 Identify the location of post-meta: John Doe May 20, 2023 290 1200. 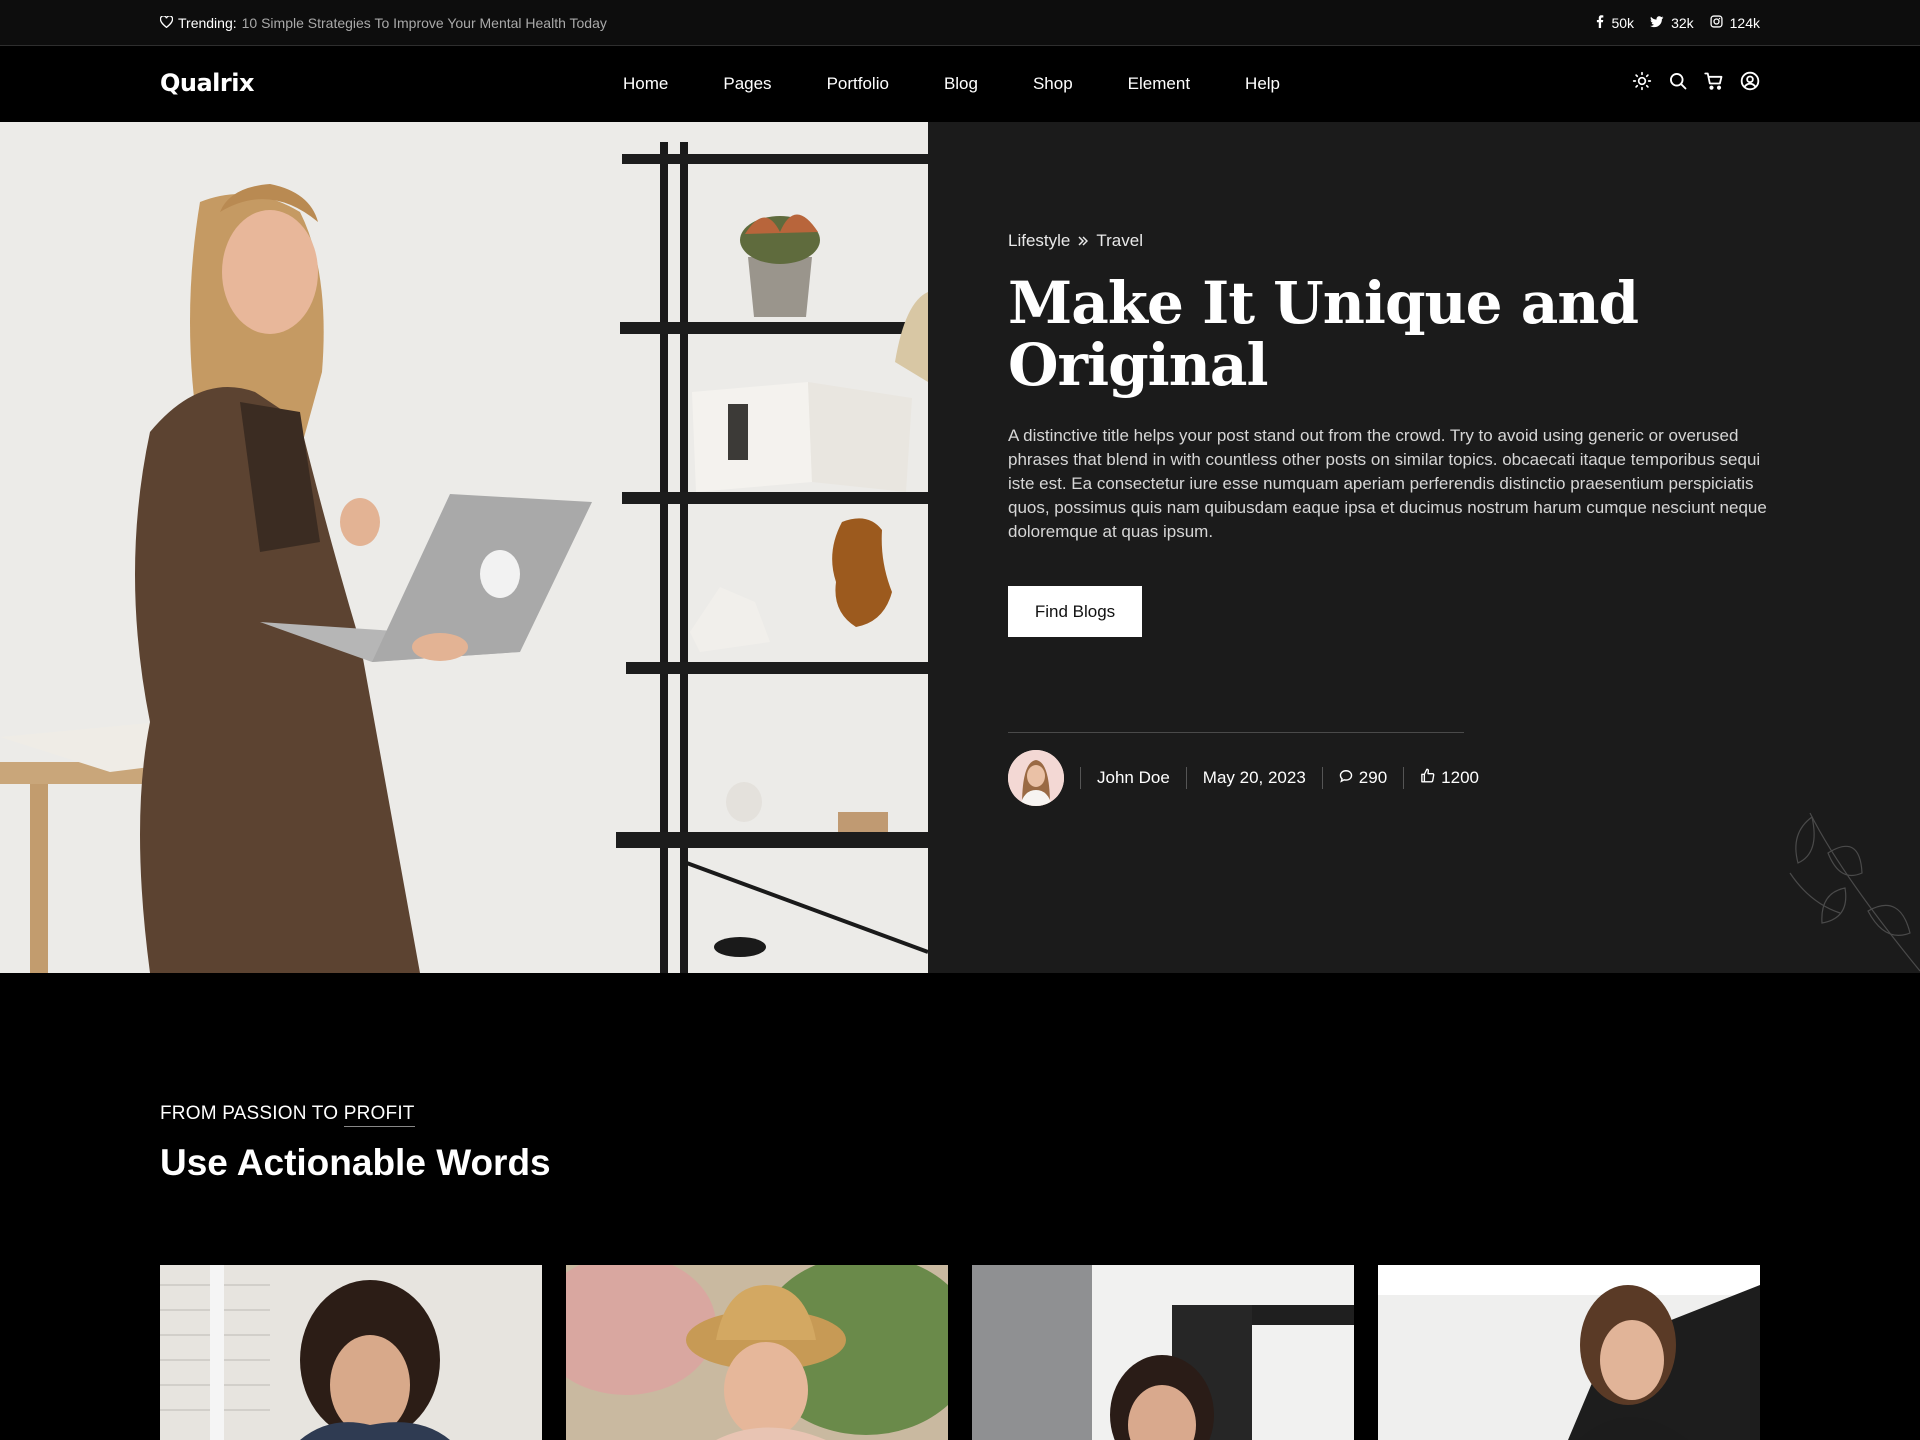
(1251, 778).